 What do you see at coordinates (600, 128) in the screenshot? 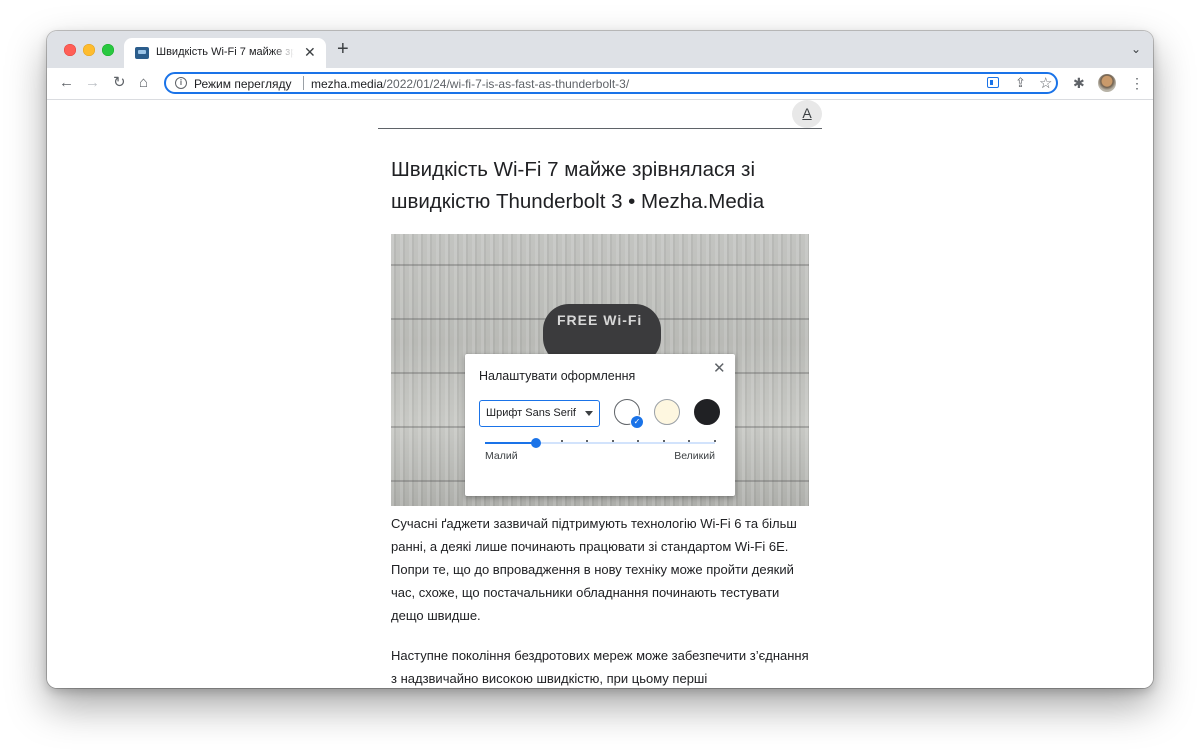
I see `header-divider` at bounding box center [600, 128].